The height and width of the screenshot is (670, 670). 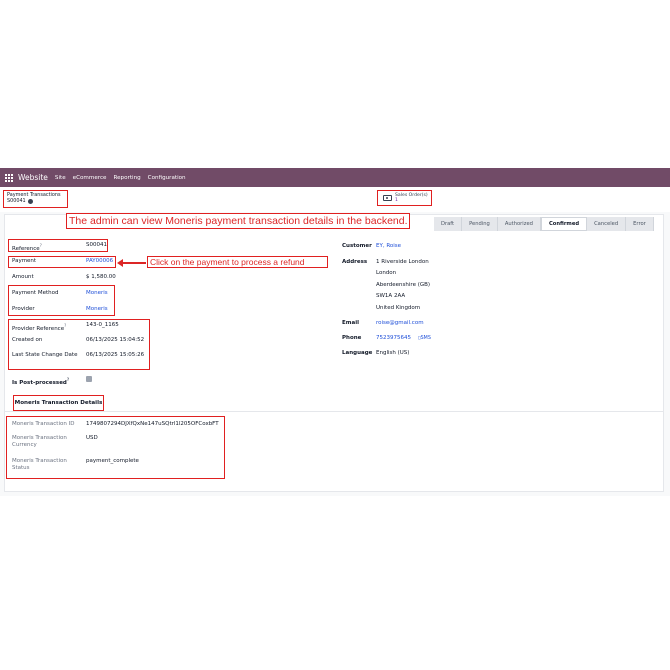 What do you see at coordinates (101, 277) in the screenshot?
I see `amount-value: $ 1,580.00` at bounding box center [101, 277].